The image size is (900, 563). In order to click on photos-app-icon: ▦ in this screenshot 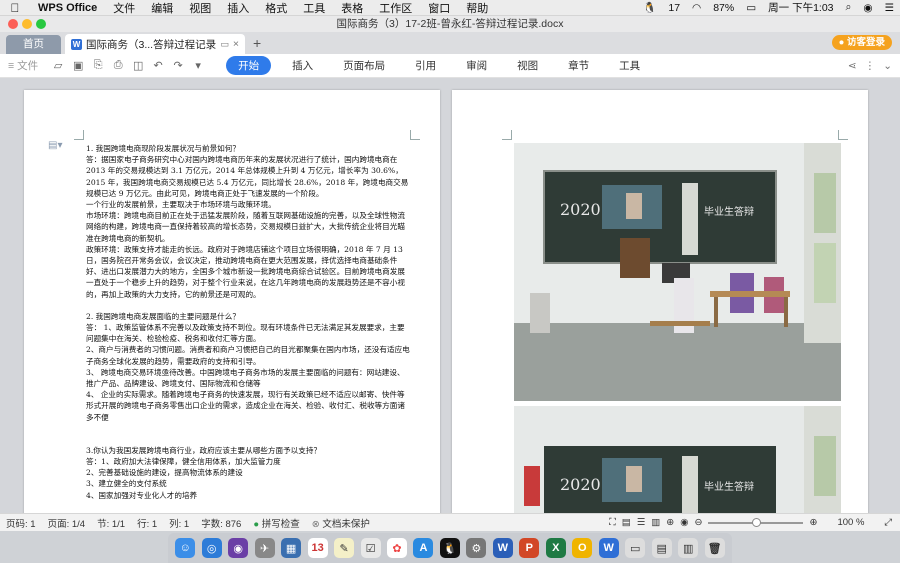, I will do `click(291, 548)`.